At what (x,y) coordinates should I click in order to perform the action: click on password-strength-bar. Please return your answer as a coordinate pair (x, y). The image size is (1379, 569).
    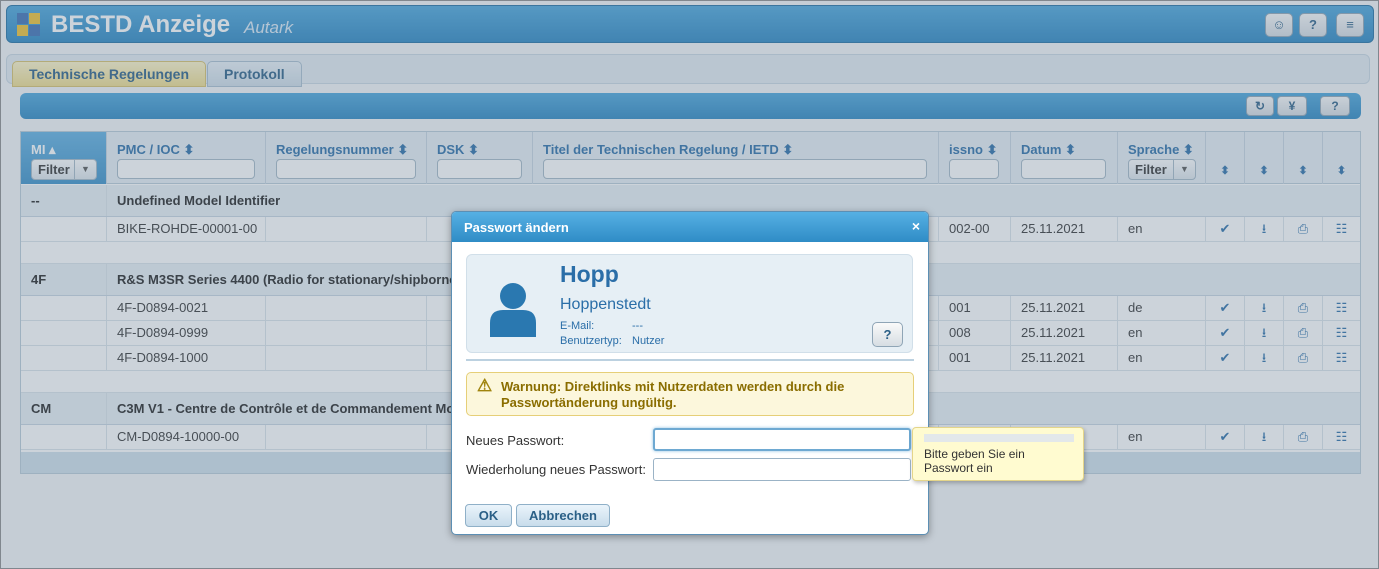
    Looking at the image, I should click on (999, 438).